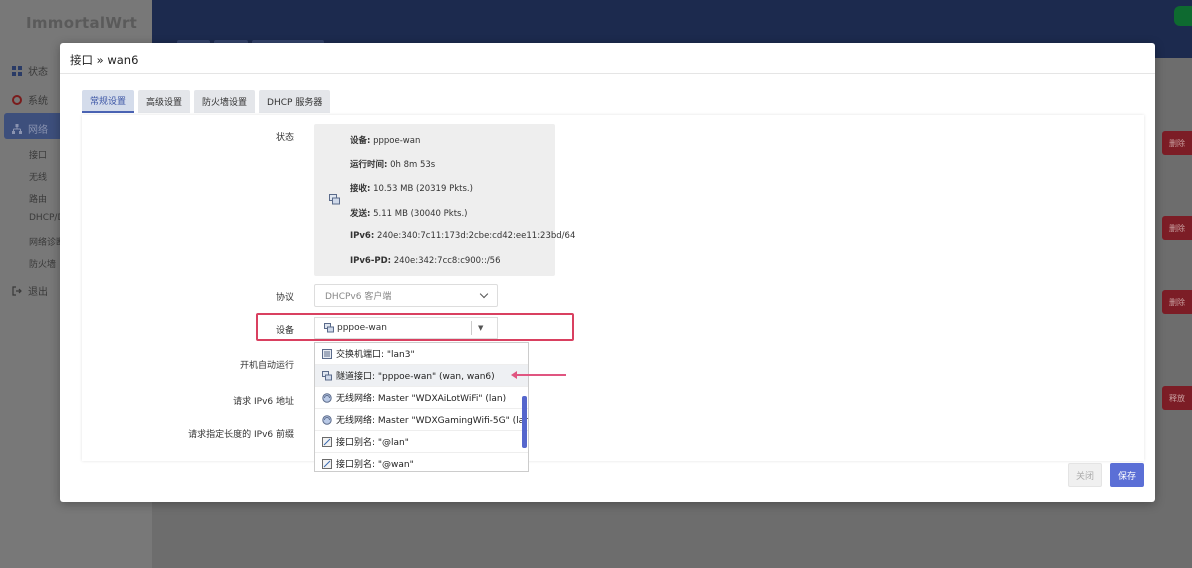  I want to click on dropdown-scrollbar, so click(524, 422).